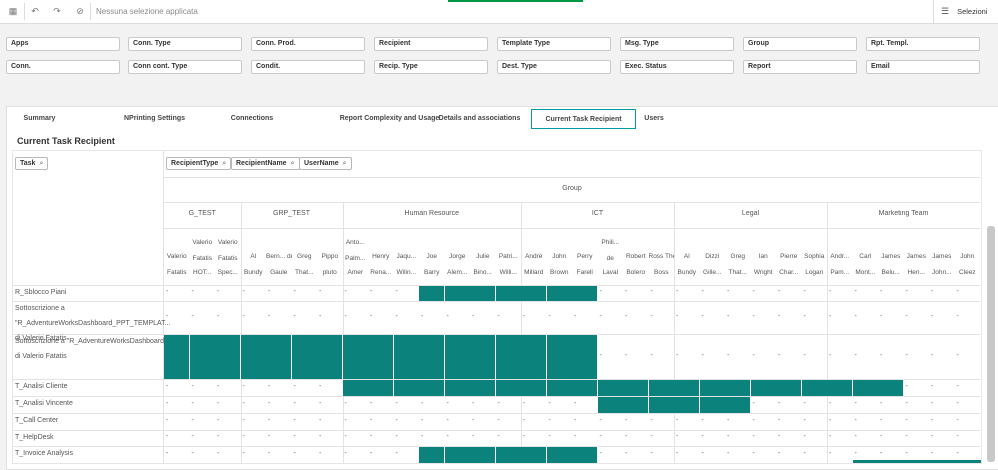 This screenshot has width=998, height=470. I want to click on group-header: Group, so click(572, 188).